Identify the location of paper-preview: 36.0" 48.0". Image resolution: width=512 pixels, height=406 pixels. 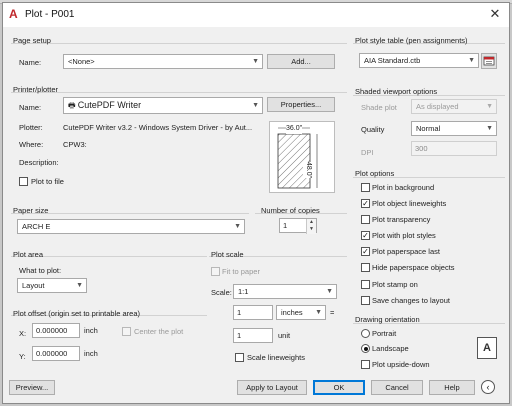
(302, 157).